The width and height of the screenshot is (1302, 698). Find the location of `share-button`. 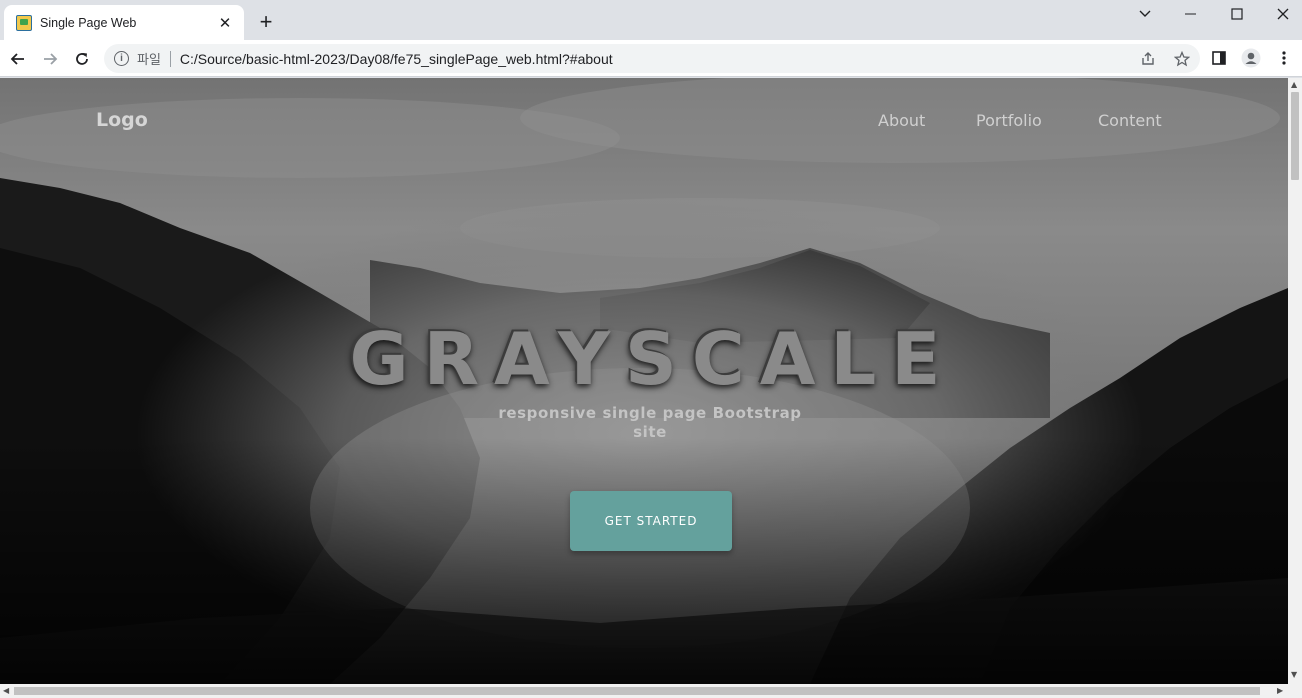

share-button is located at coordinates (1148, 59).